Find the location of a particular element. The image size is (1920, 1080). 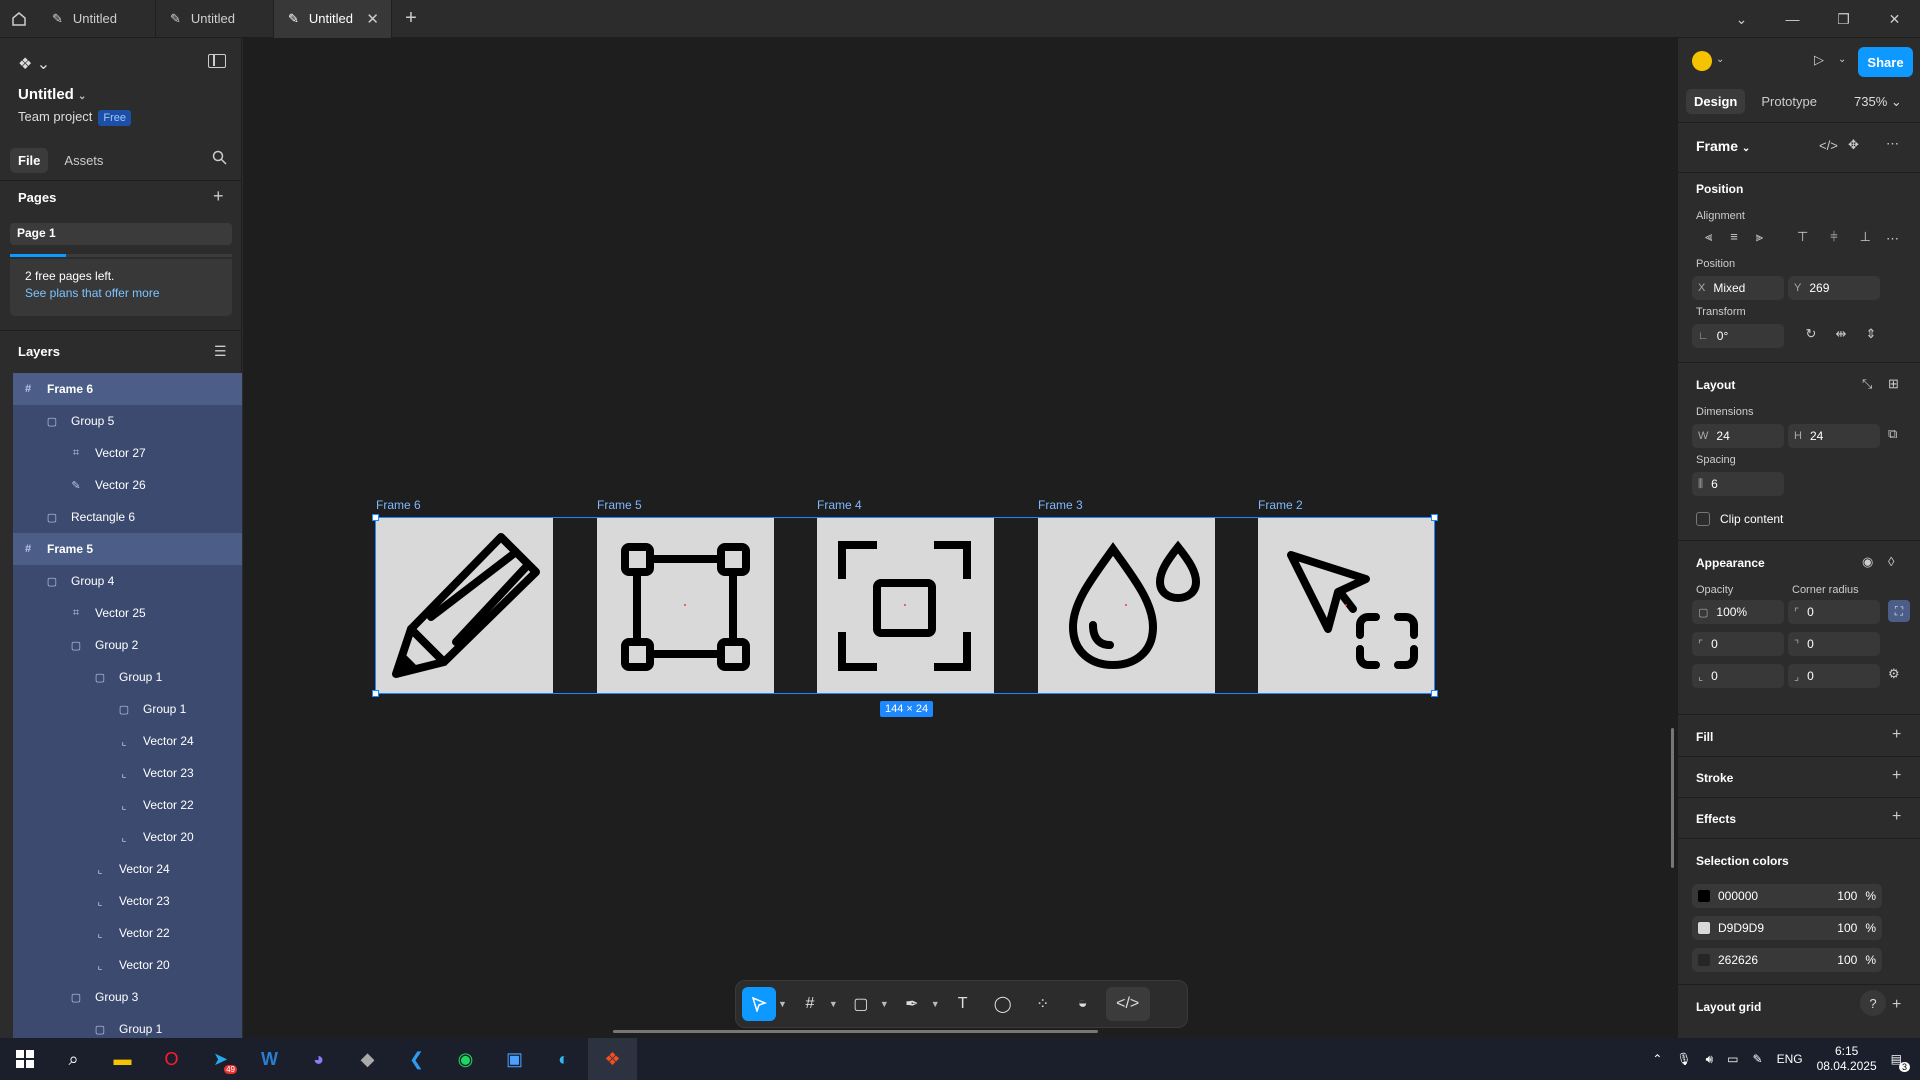

search-icon is located at coordinates (219, 159).